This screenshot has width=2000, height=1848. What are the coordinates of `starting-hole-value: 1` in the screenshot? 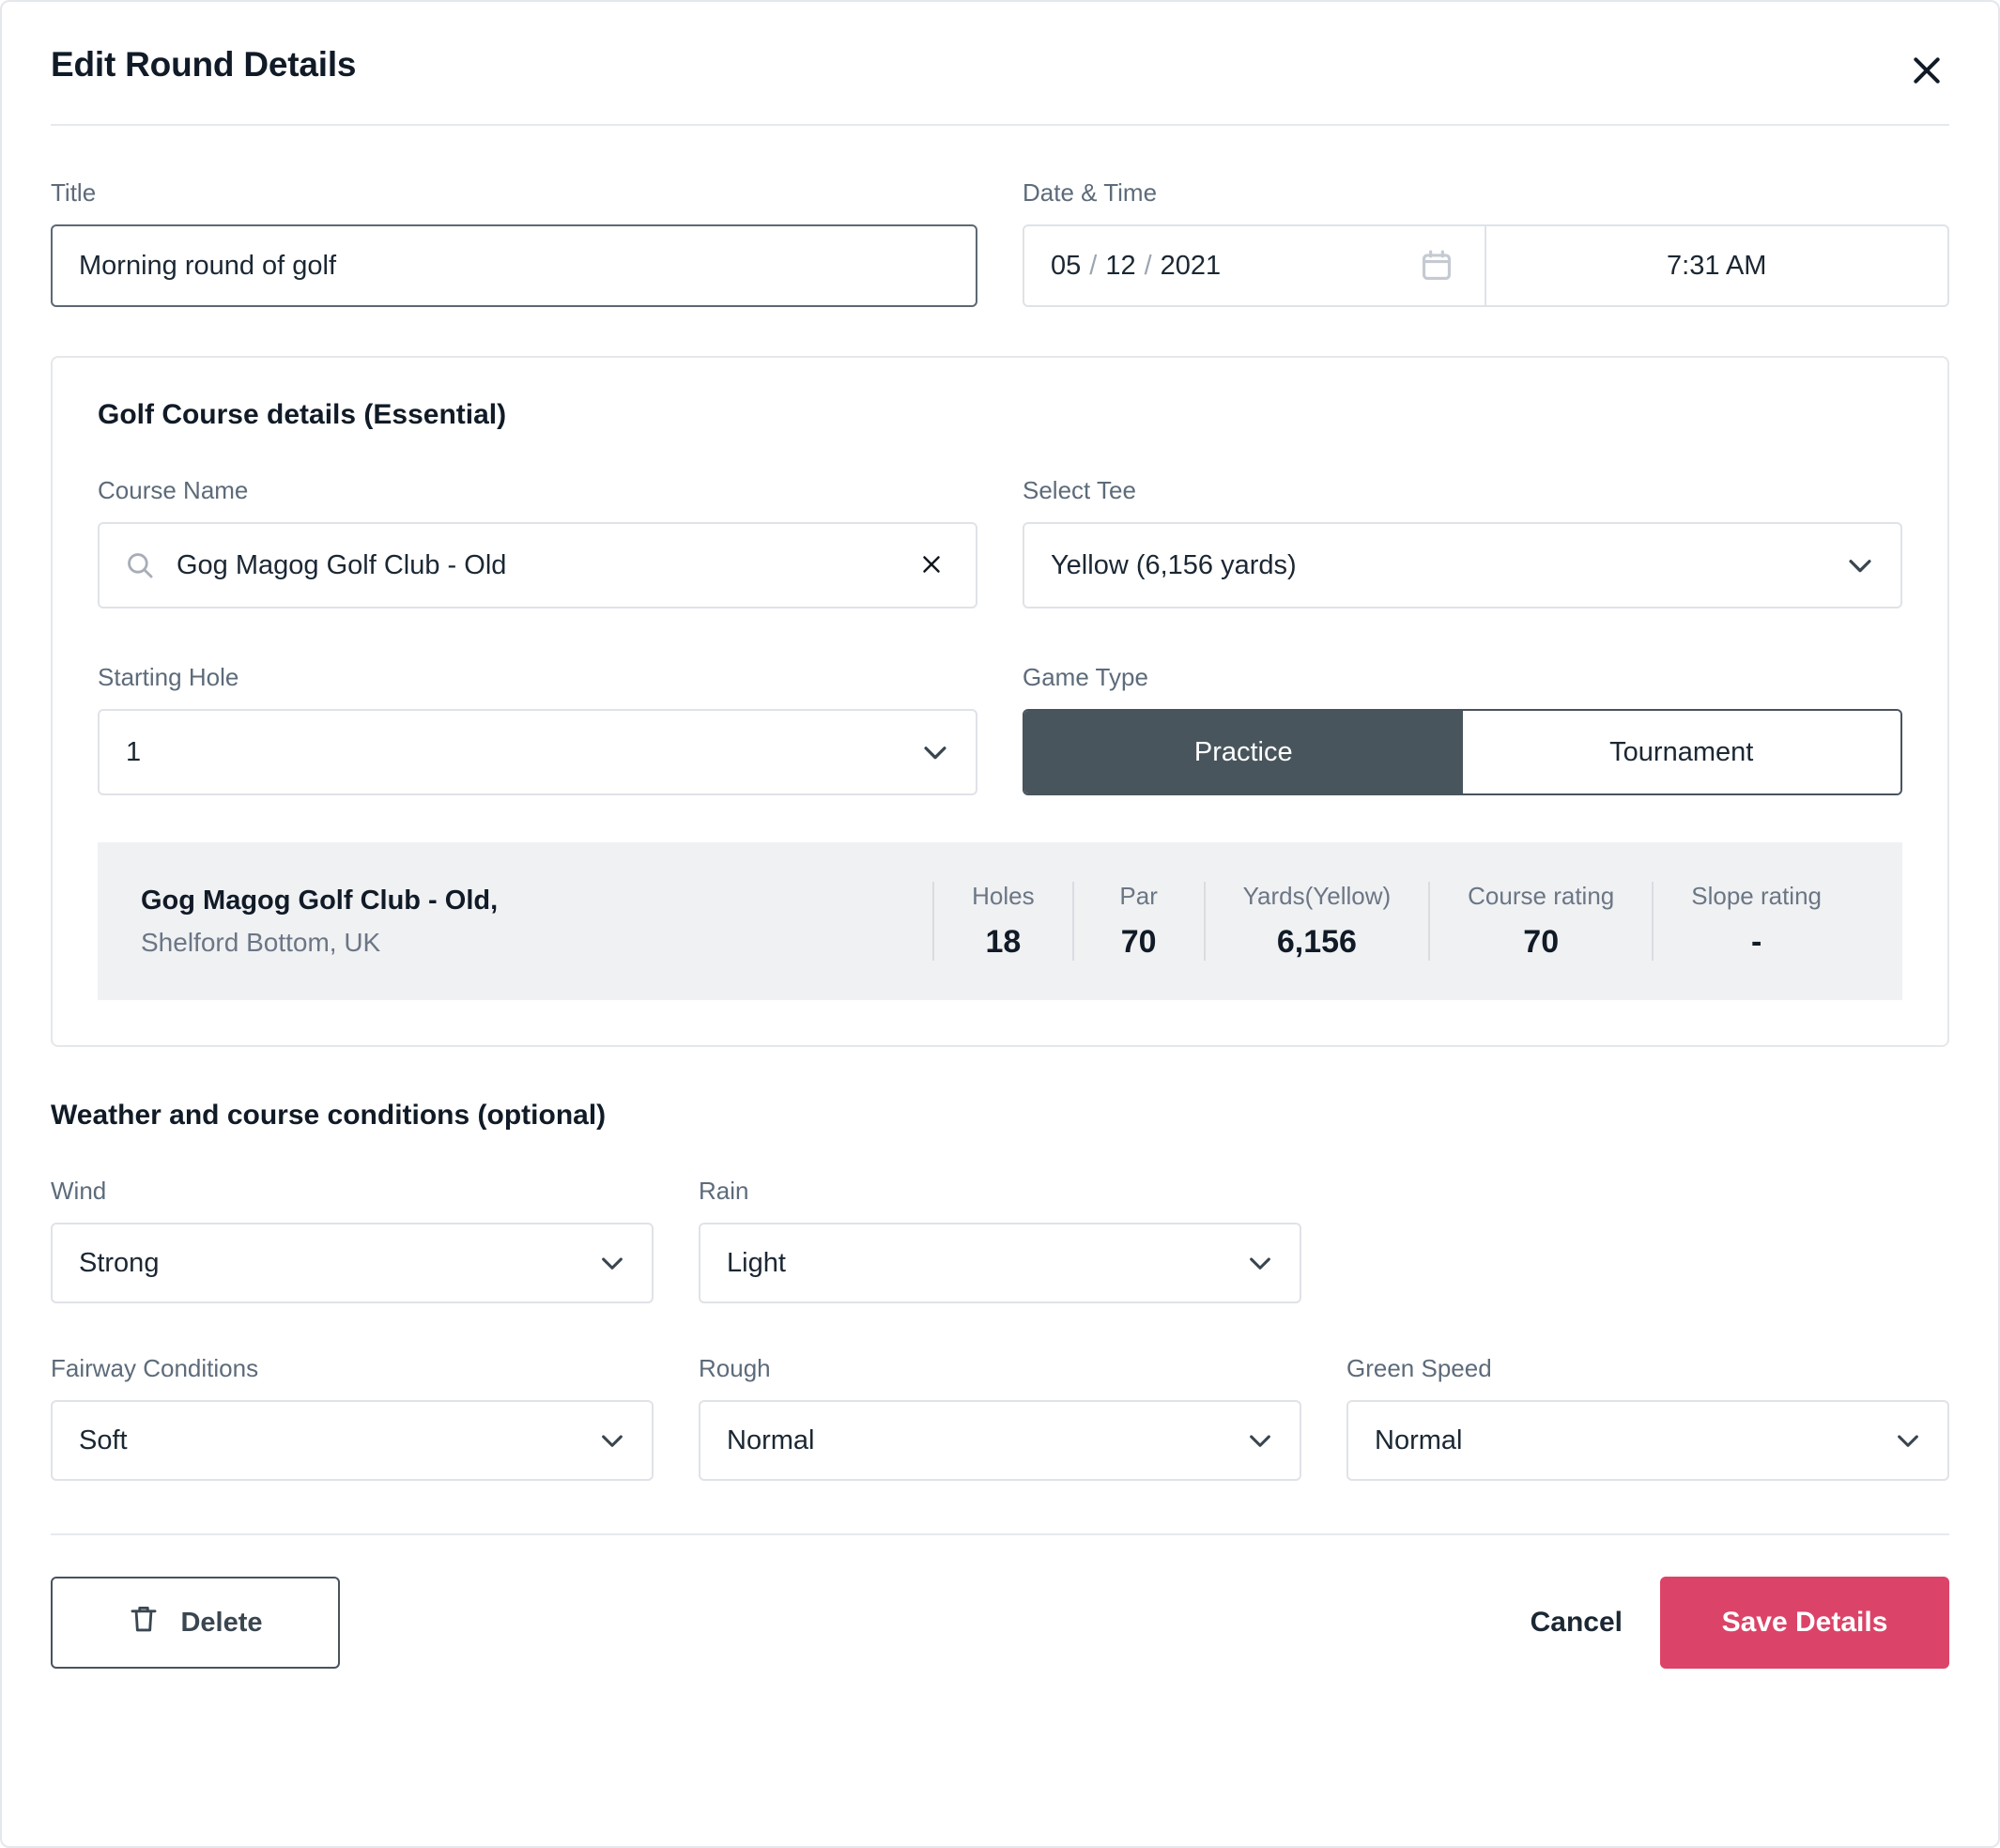 It's located at (134, 751).